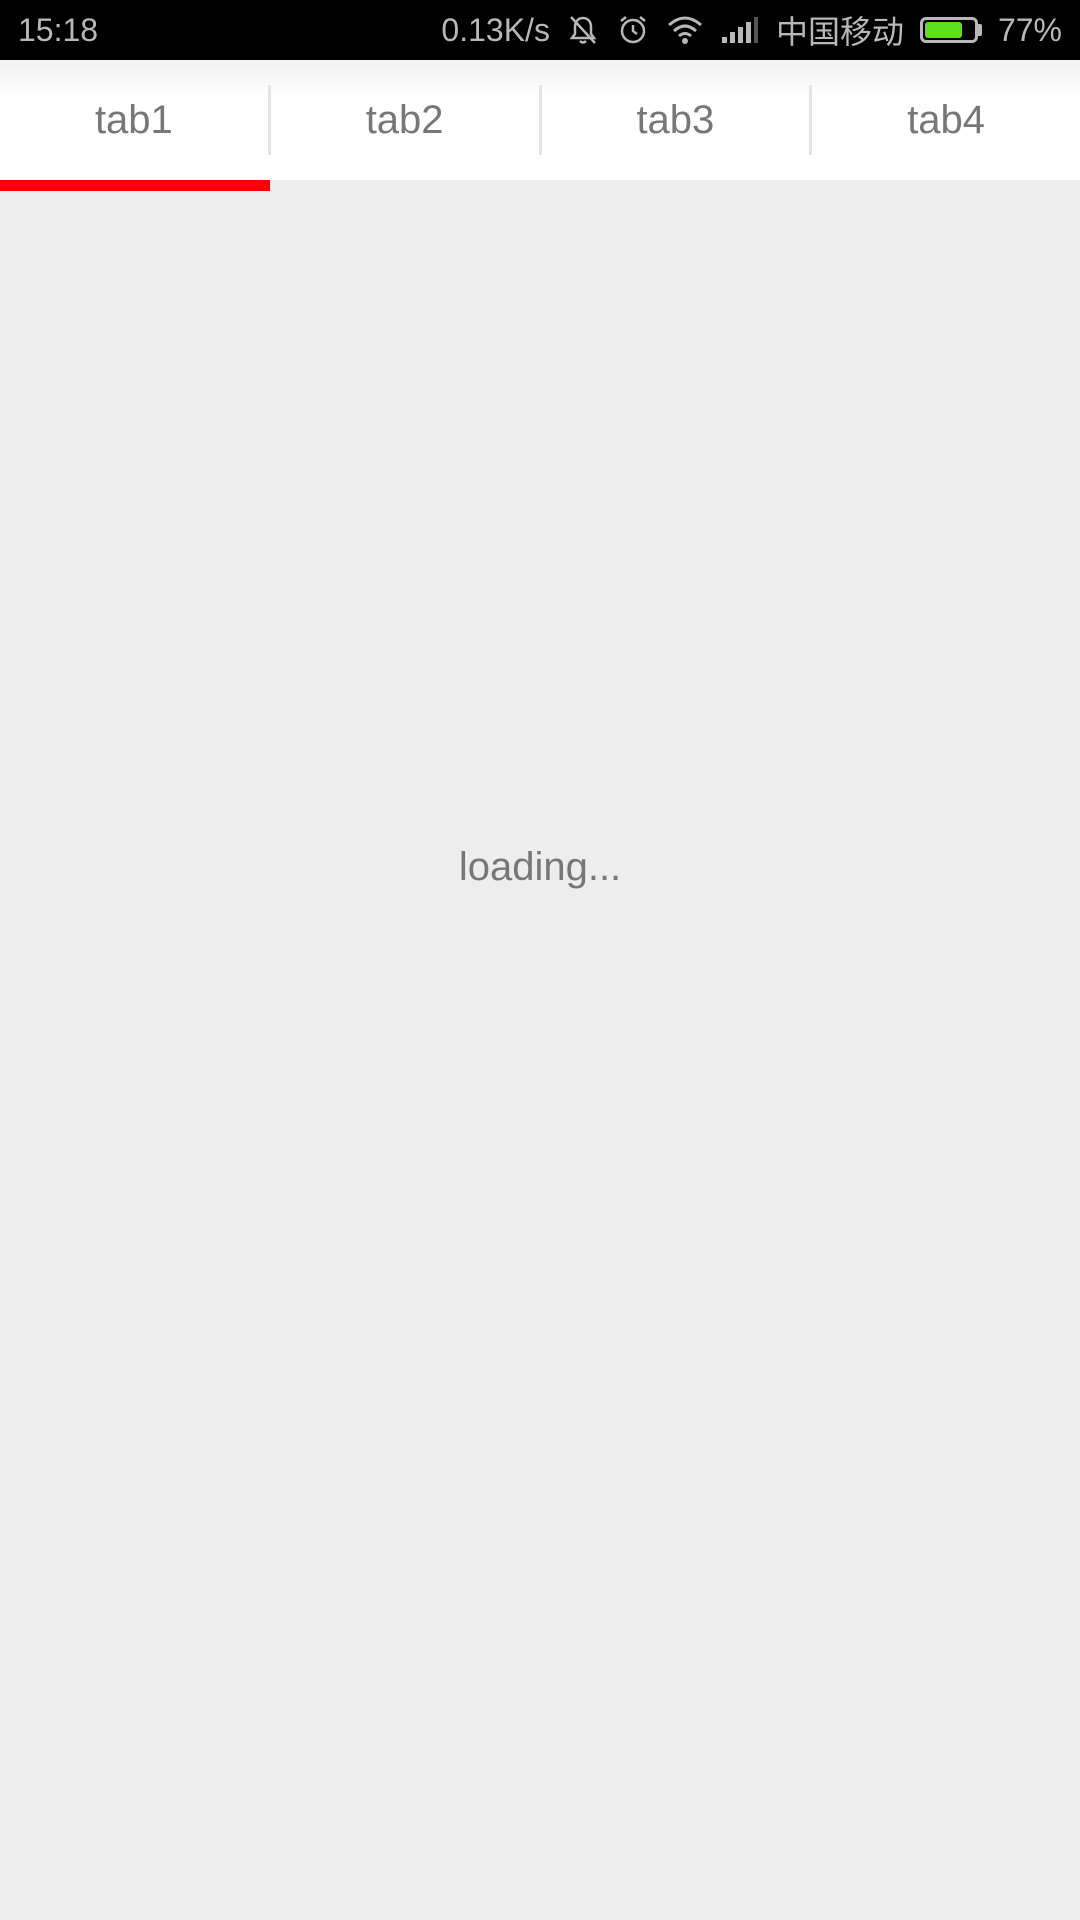  What do you see at coordinates (943, 30) in the screenshot?
I see `battery-fill` at bounding box center [943, 30].